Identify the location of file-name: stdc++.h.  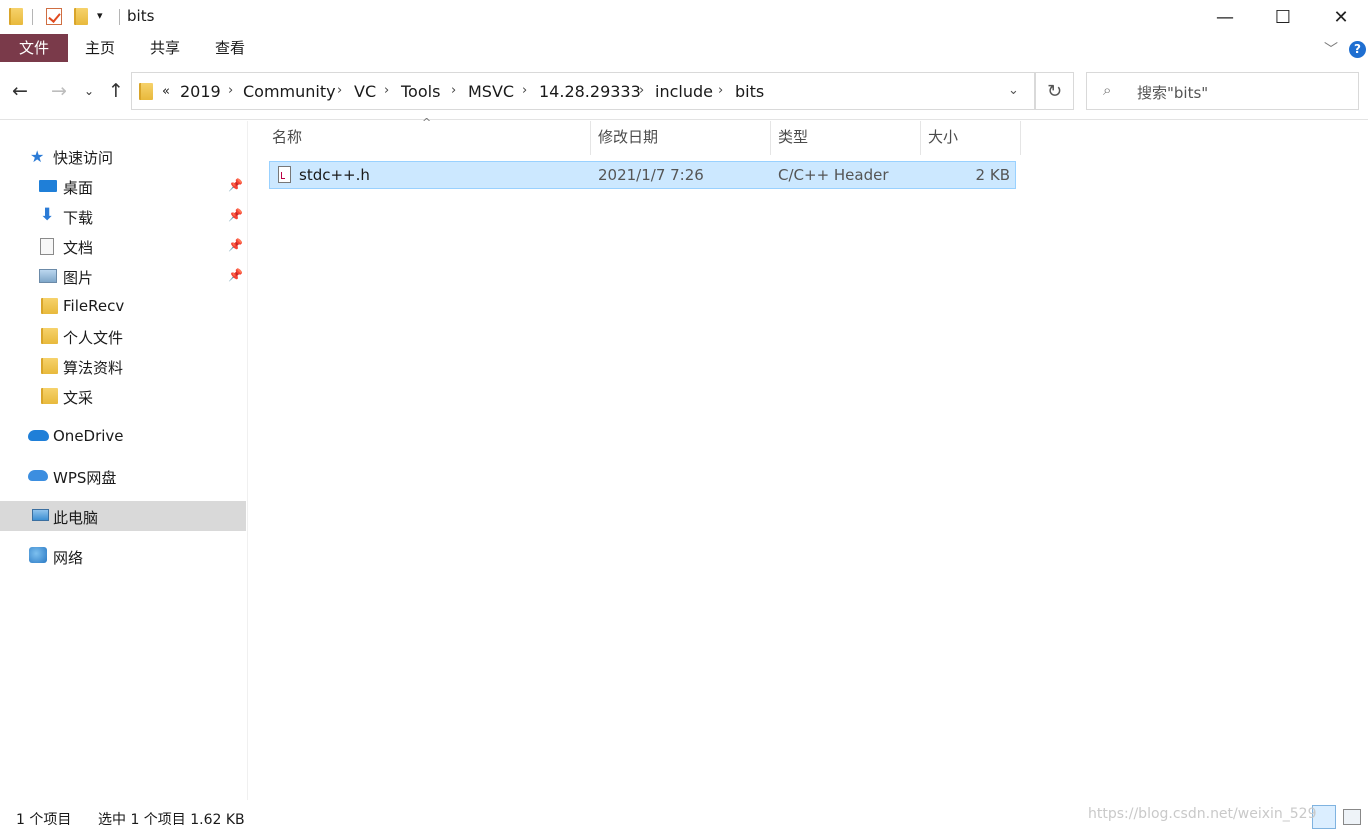
(334, 175).